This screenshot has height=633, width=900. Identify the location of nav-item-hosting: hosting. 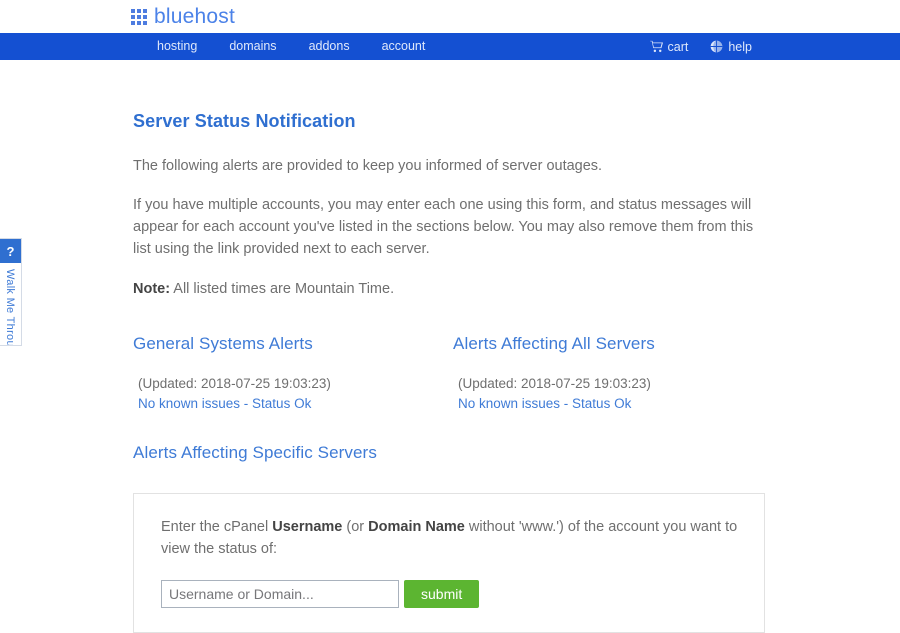
(177, 46).